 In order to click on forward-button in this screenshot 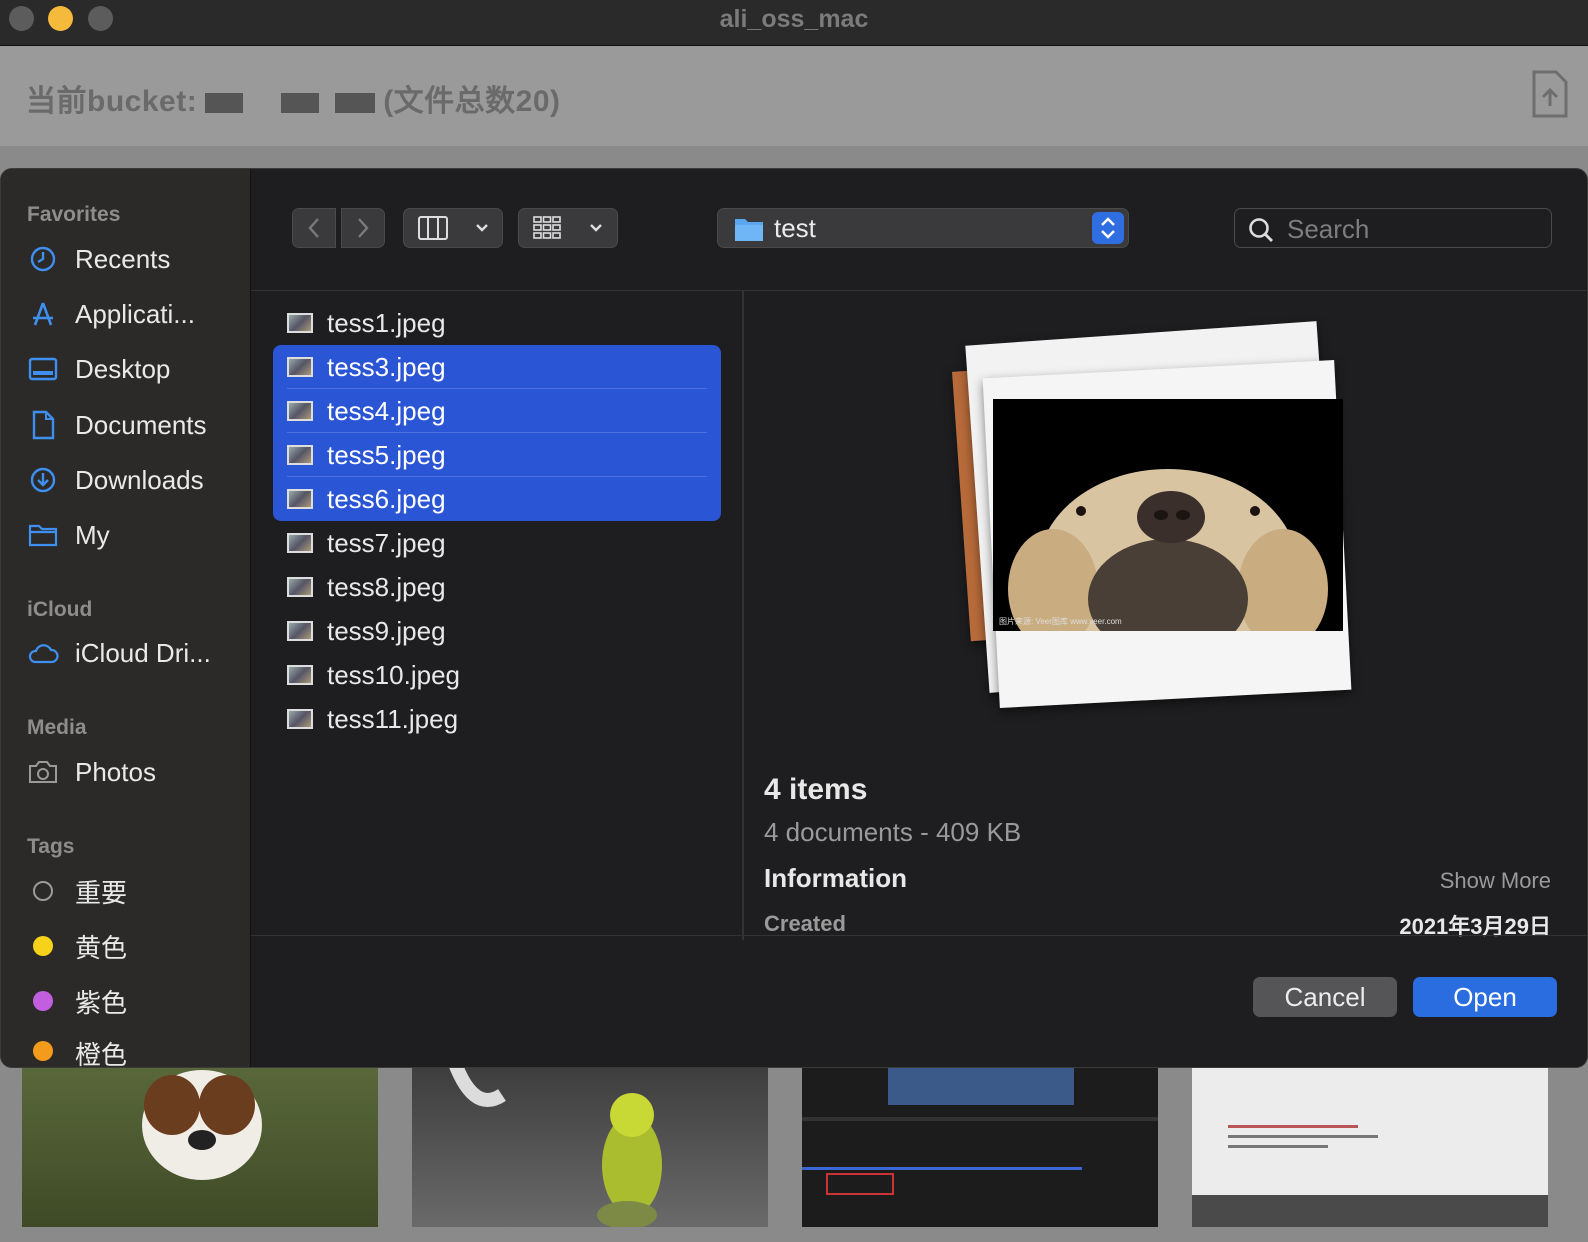, I will do `click(363, 228)`.